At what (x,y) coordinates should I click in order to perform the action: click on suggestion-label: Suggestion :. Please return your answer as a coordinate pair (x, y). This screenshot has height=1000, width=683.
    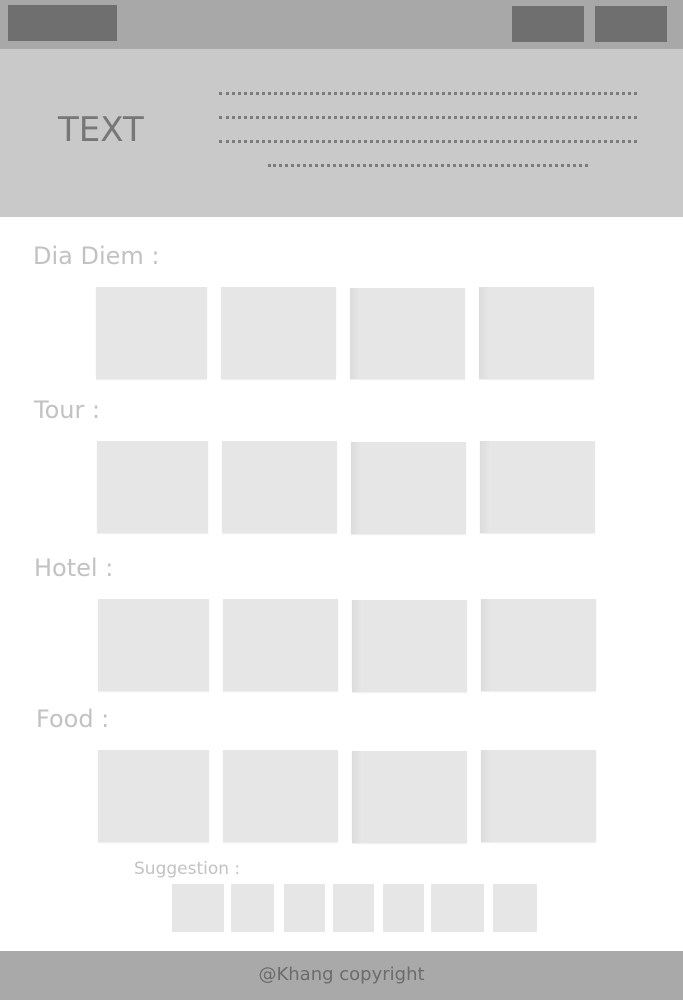
    Looking at the image, I should click on (187, 869).